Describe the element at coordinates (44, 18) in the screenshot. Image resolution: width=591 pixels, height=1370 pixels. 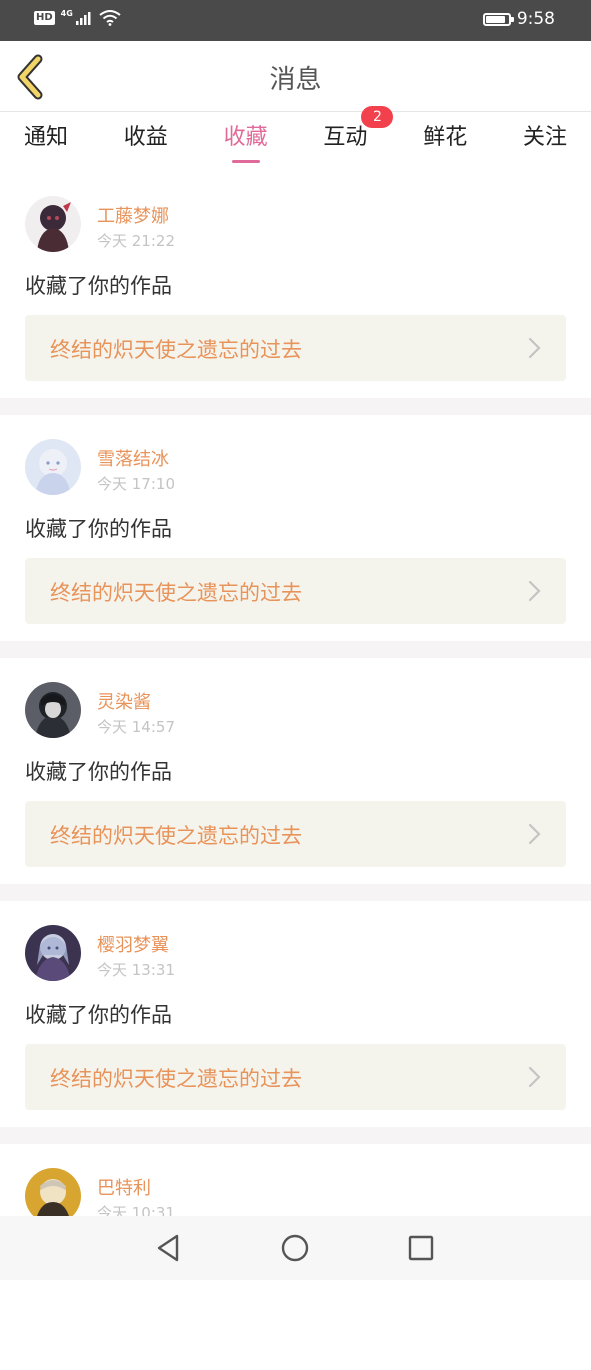
I see `hd-badge: HD` at that location.